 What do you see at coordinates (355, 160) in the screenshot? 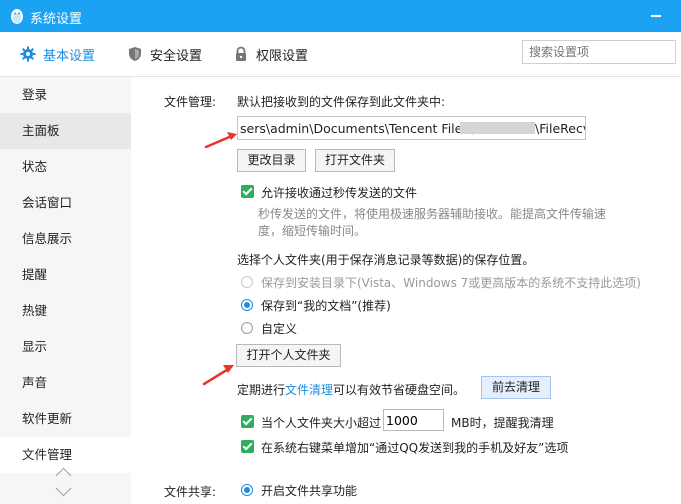
I see `open-folder-button: 打开文件夹` at bounding box center [355, 160].